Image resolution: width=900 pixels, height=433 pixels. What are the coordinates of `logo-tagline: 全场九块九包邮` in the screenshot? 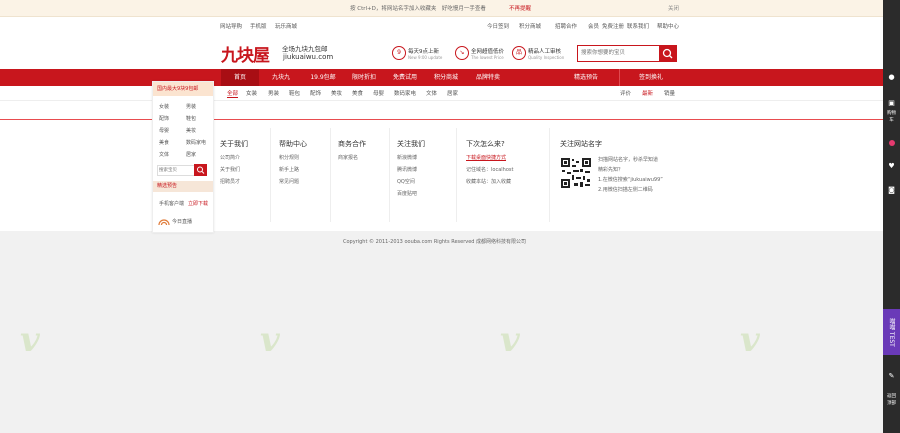 It's located at (305, 49).